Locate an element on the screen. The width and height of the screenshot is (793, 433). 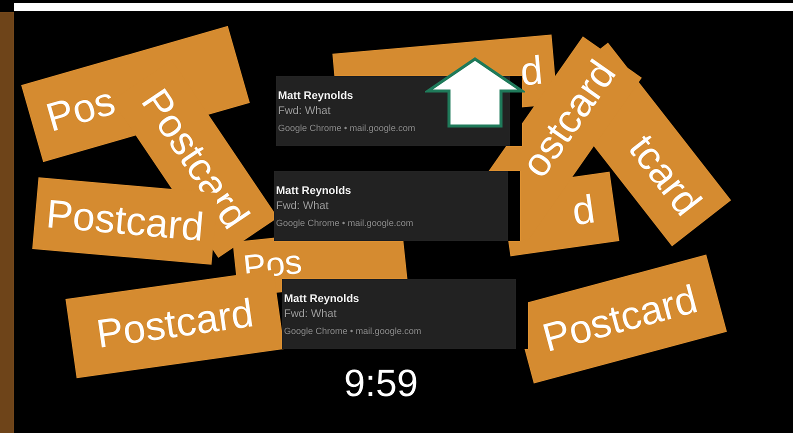
sender-name: Matt Reynolds is located at coordinates (314, 191).